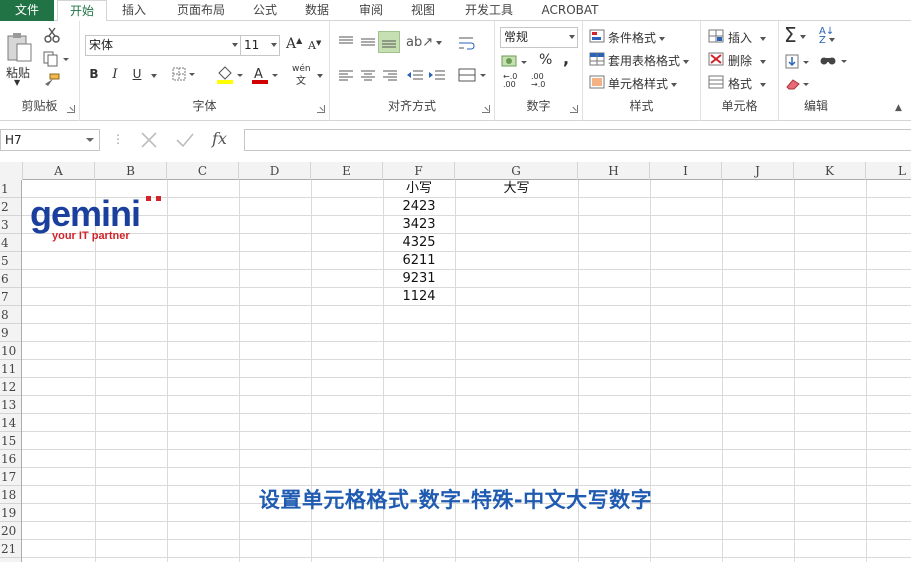 Image resolution: width=911 pixels, height=562 pixels. What do you see at coordinates (52, 35) in the screenshot?
I see `cut-icon` at bounding box center [52, 35].